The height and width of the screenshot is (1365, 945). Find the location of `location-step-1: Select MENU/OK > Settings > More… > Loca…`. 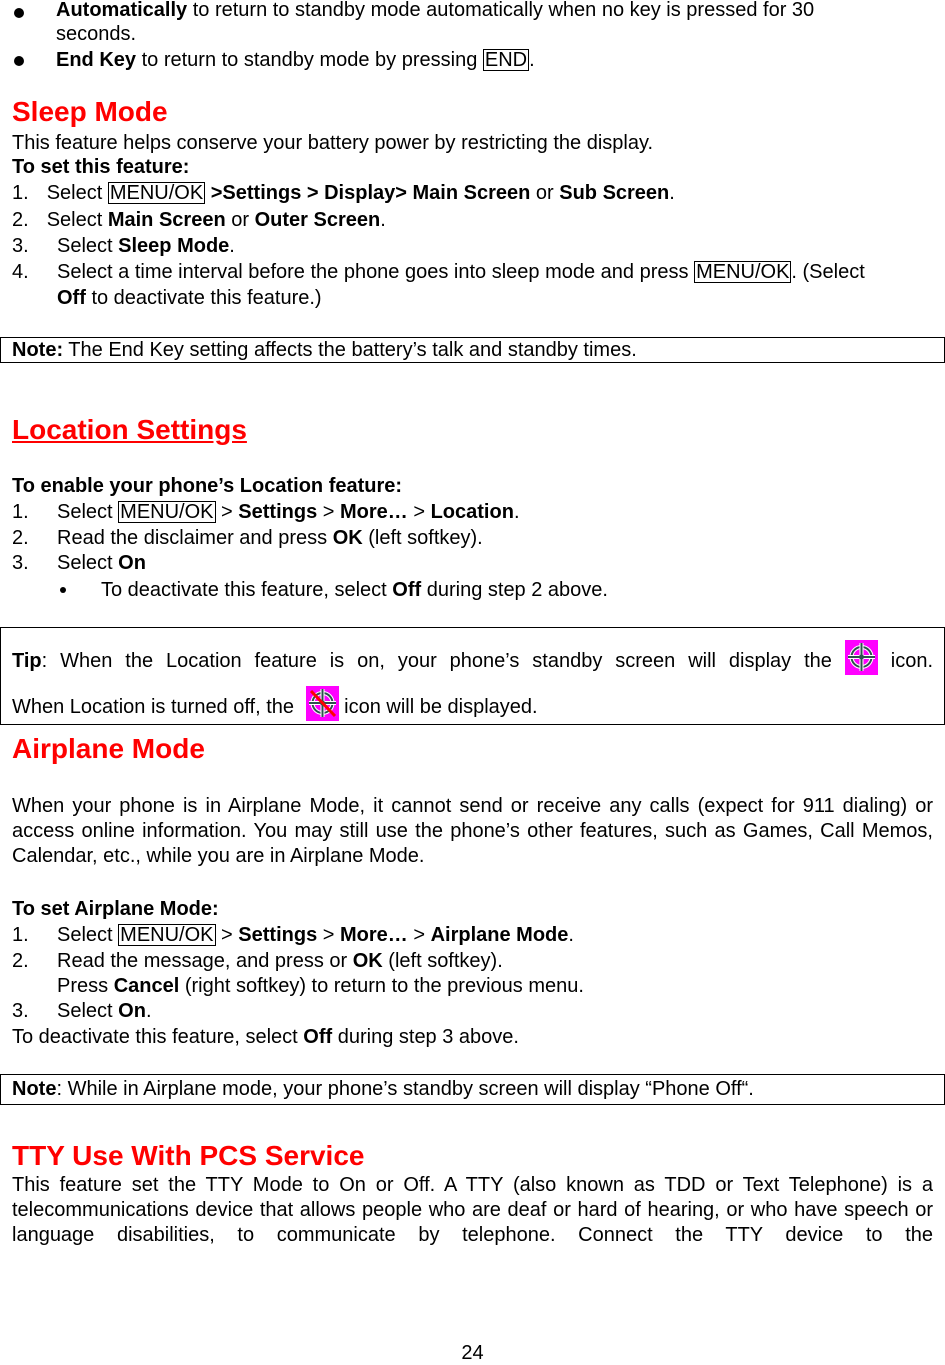

location-step-1: Select MENU/OK > Settings > More… > Loca… is located at coordinates (288, 512).